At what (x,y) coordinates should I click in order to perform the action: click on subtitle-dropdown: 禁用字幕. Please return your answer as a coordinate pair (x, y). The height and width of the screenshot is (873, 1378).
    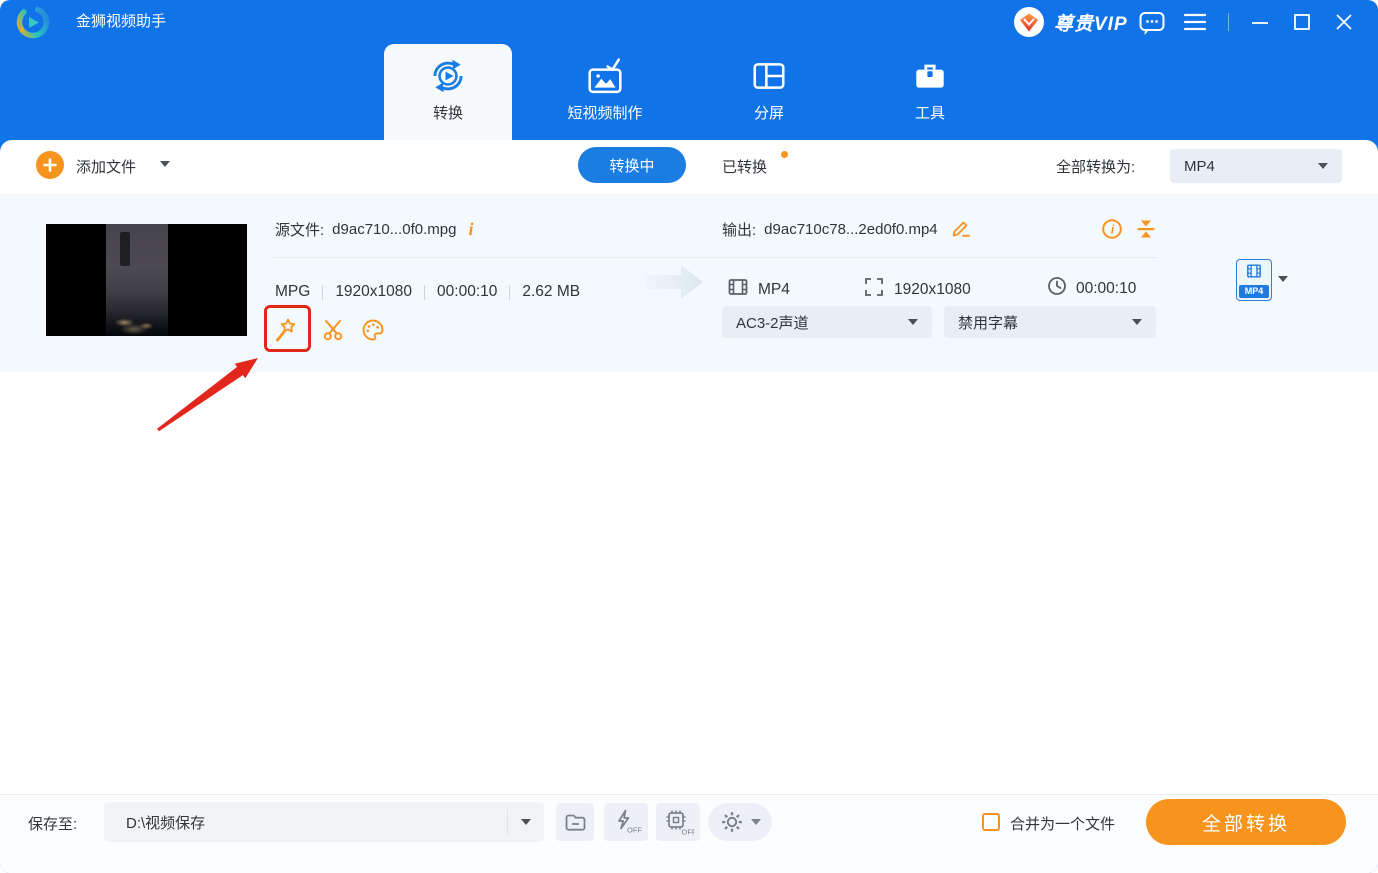
    Looking at the image, I should click on (1050, 322).